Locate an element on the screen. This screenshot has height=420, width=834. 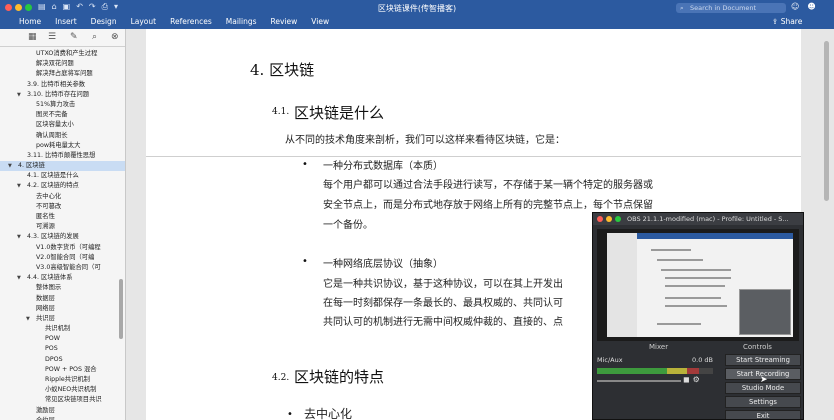
nav-item: 图灵不完备 is located at coordinates (62, 115).